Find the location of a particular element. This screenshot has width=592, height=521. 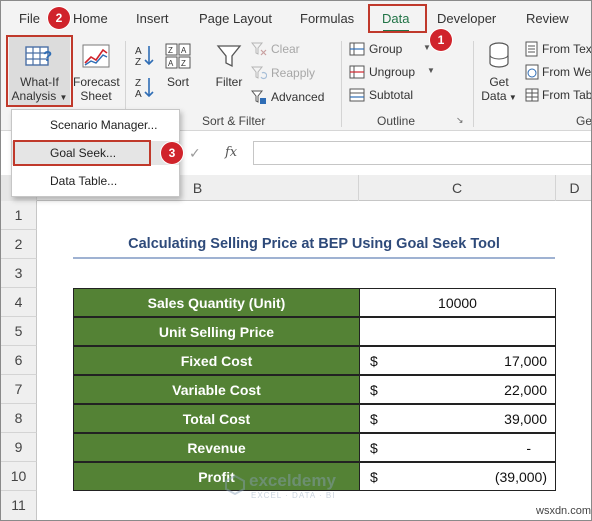

reapply-icon is located at coordinates (259, 73).